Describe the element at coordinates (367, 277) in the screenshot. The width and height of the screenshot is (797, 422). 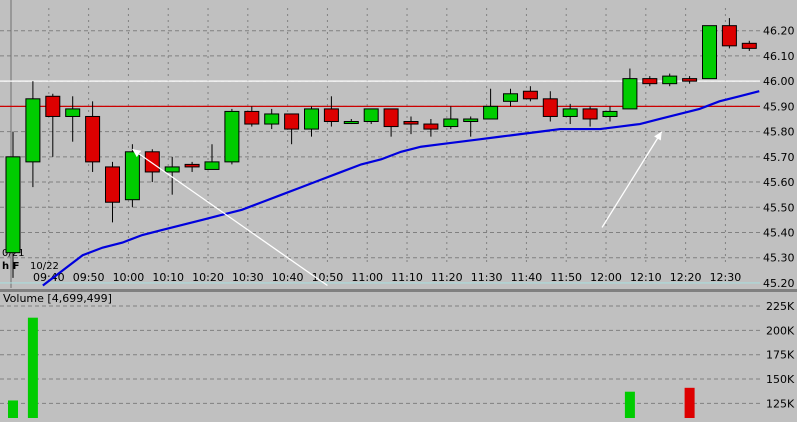
I see `time-tick-label: 11:00` at that location.